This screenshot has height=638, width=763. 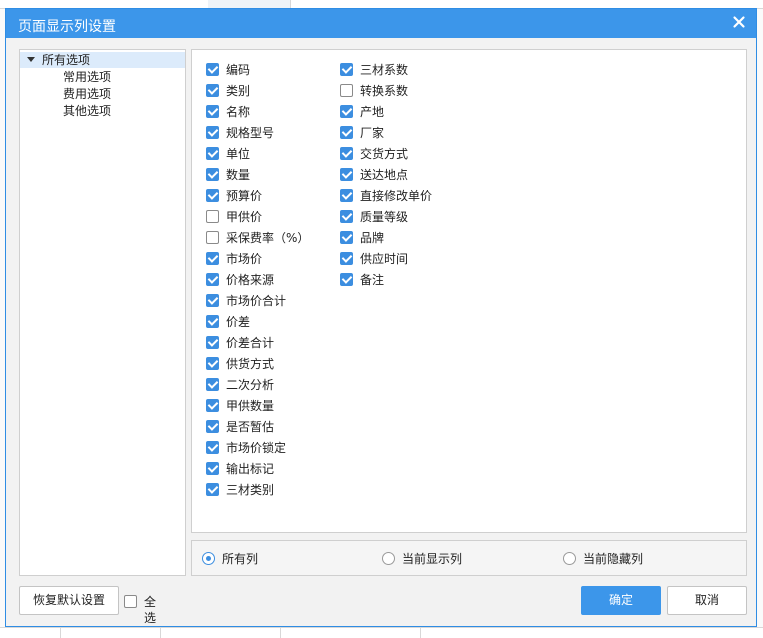 What do you see at coordinates (87, 94) in the screenshot?
I see `tree-item-fee-options: 费用选项` at bounding box center [87, 94].